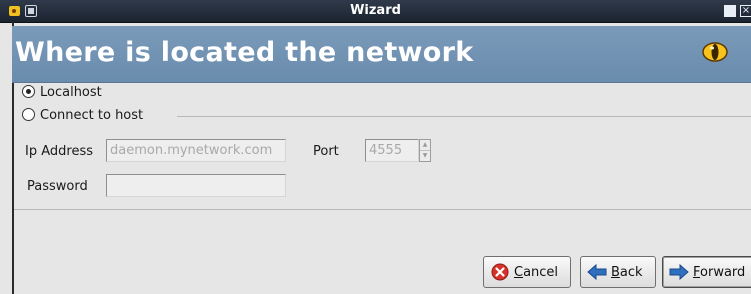 This screenshot has height=294, width=751. What do you see at coordinates (627, 272) in the screenshot?
I see `back-button-label: Back` at bounding box center [627, 272].